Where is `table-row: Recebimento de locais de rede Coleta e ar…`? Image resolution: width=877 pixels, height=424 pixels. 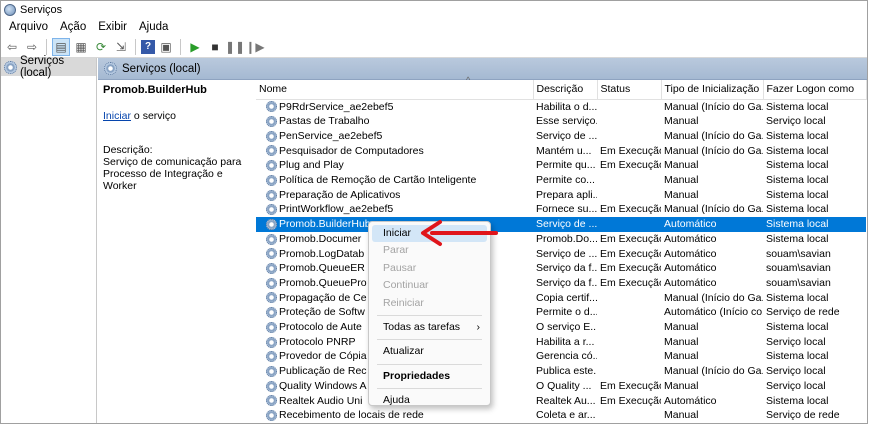 table-row: Recebimento de locais de rede Coleta e ar… is located at coordinates (561, 415).